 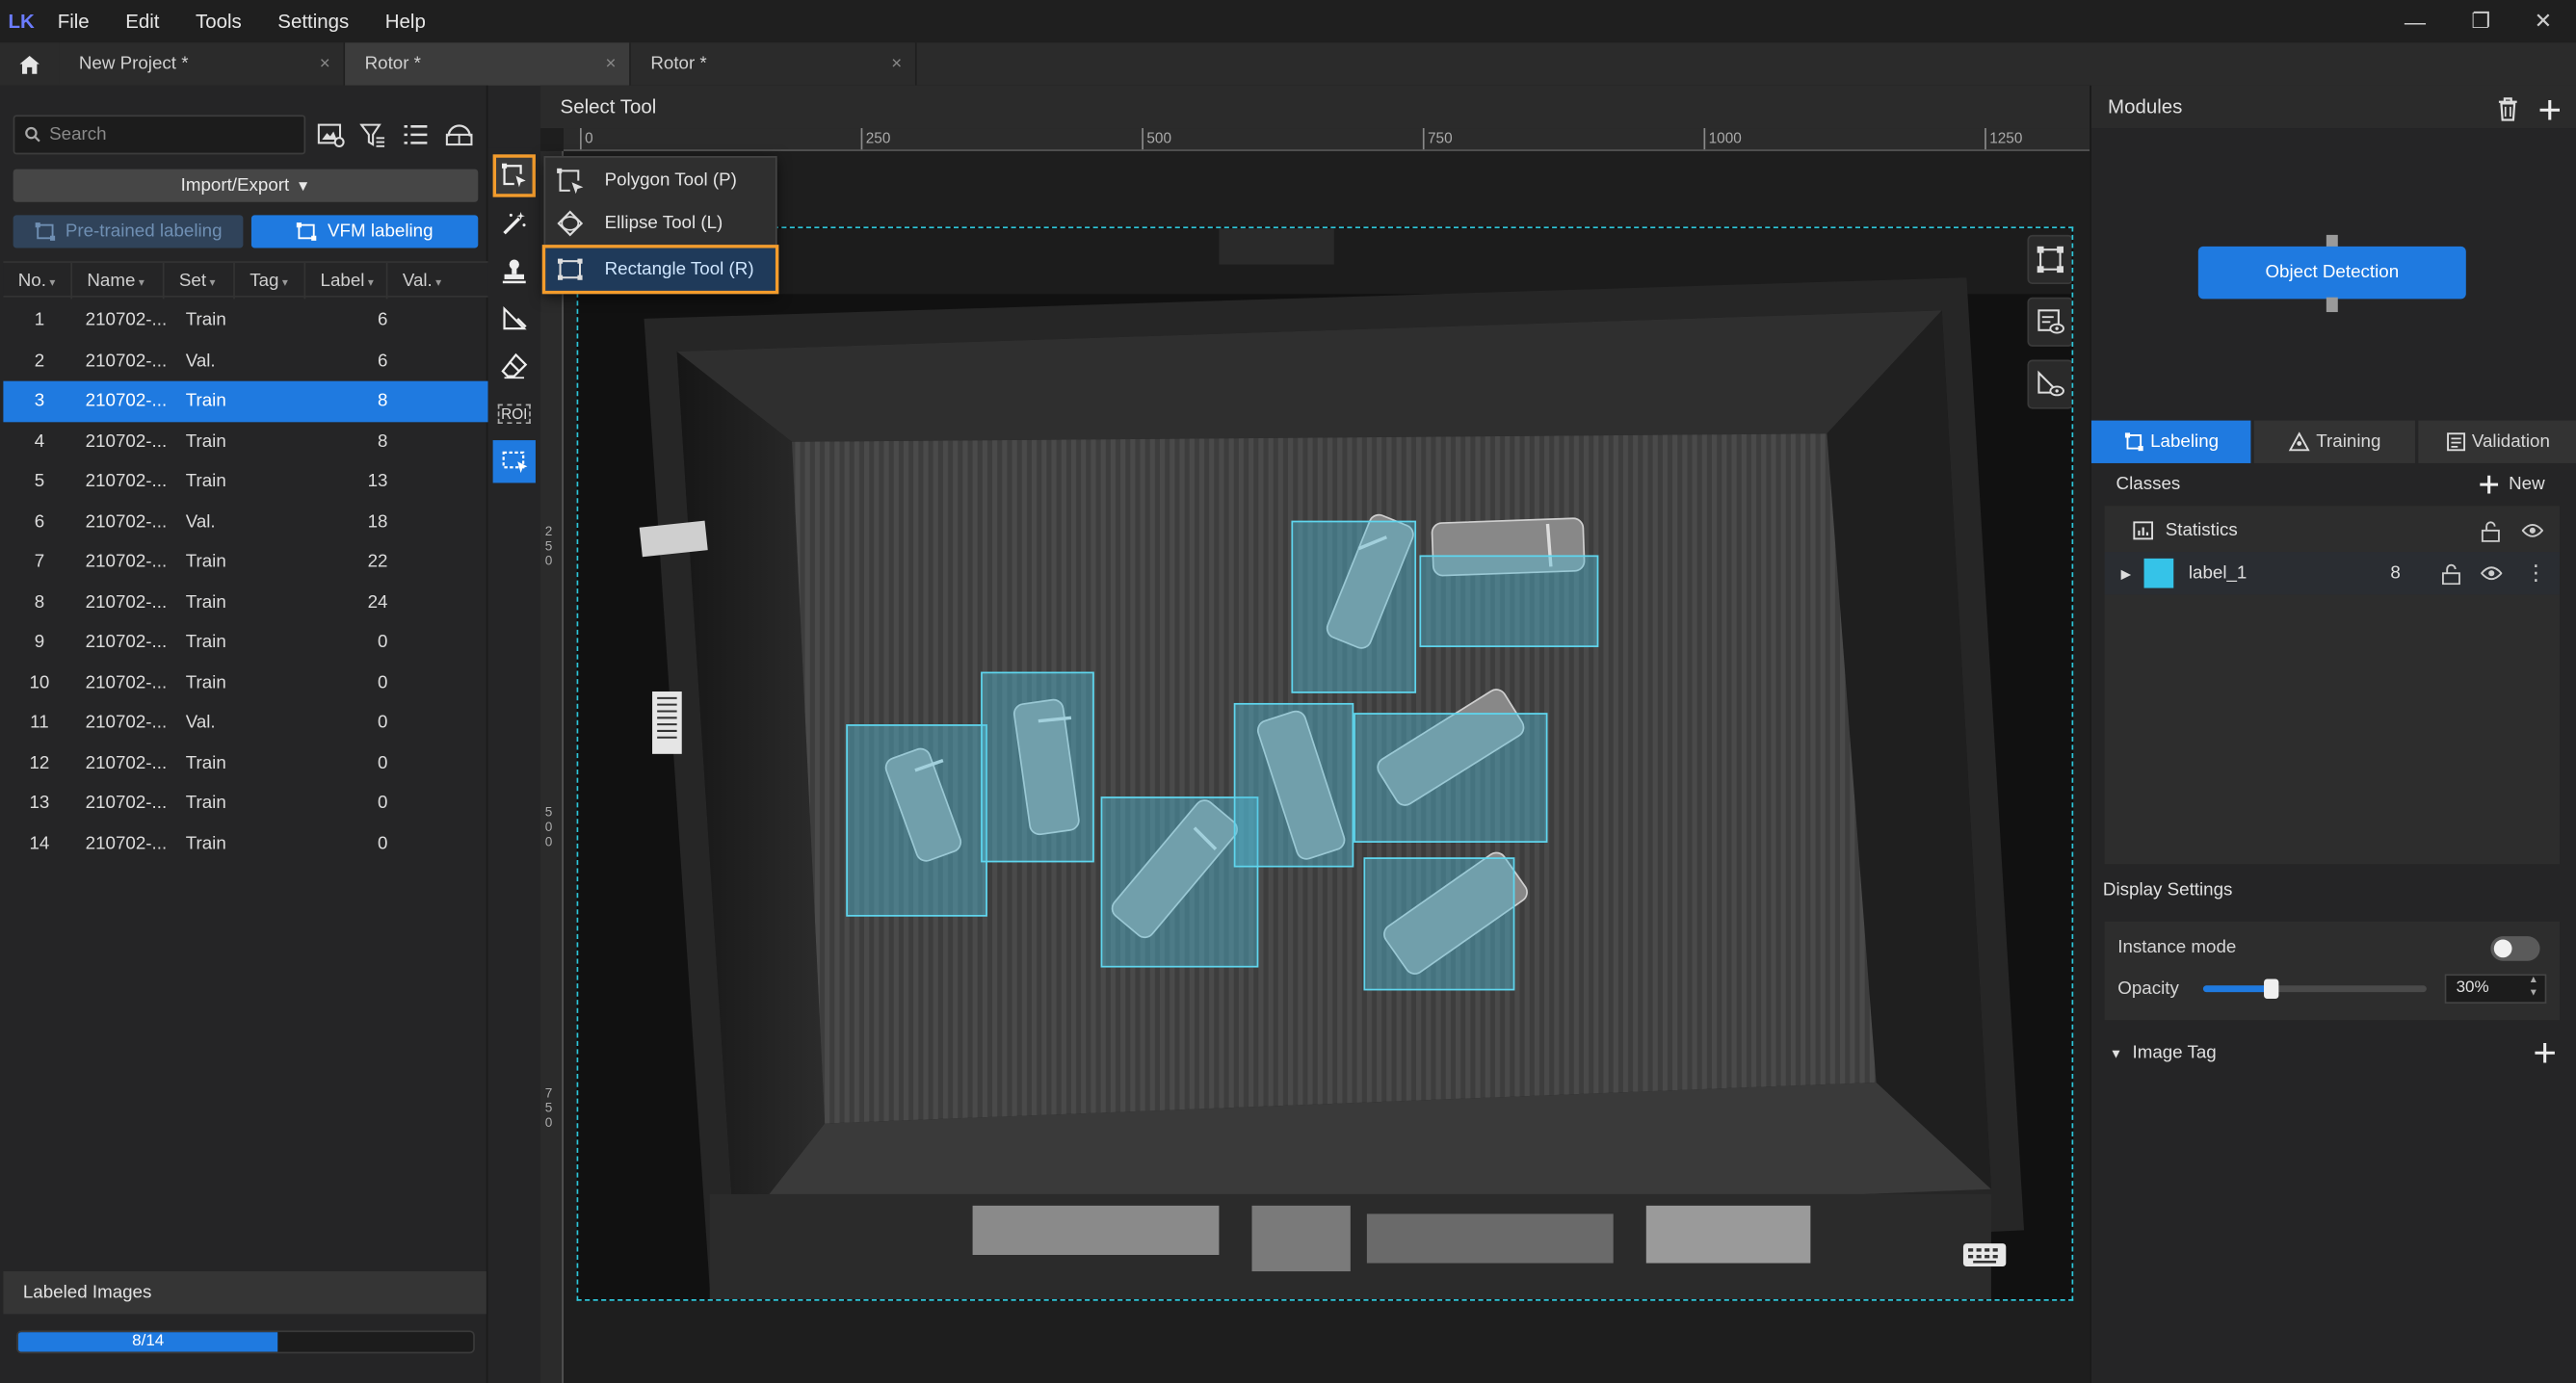 What do you see at coordinates (2116, 1053) in the screenshot?
I see `collapse-arrow-icon: ▼` at bounding box center [2116, 1053].